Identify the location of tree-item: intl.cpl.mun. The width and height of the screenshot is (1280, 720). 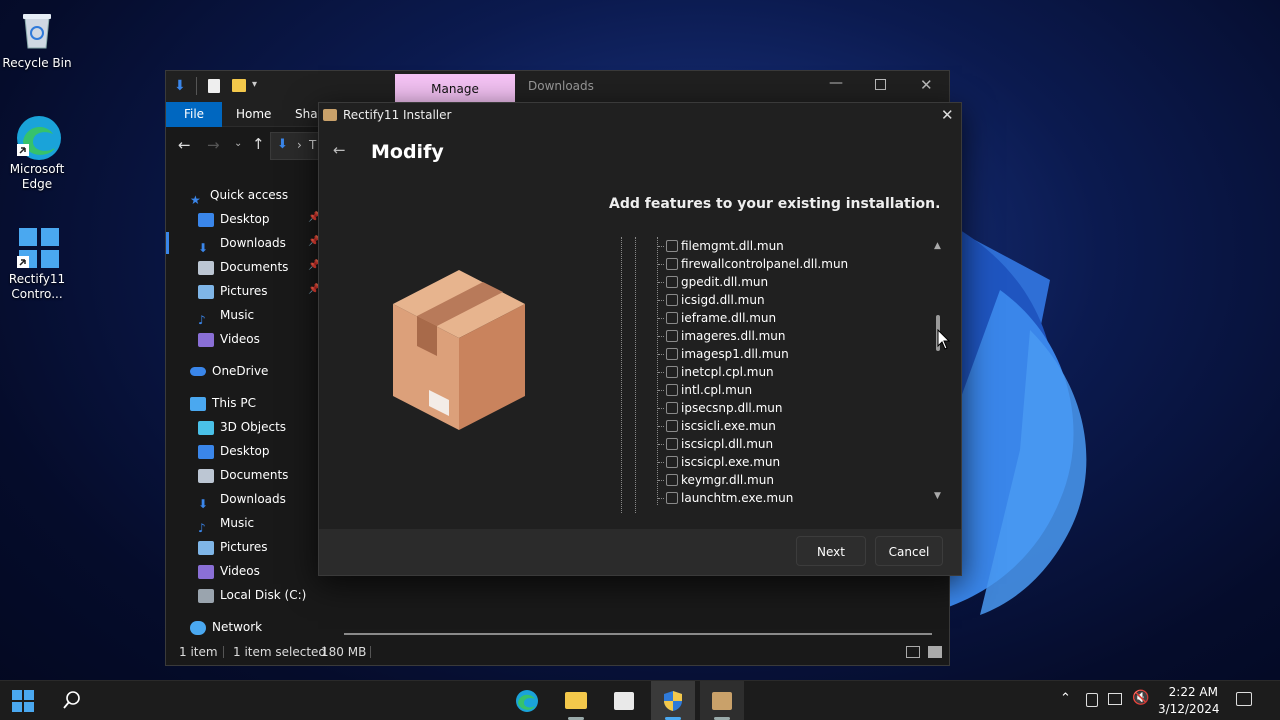
(770, 390).